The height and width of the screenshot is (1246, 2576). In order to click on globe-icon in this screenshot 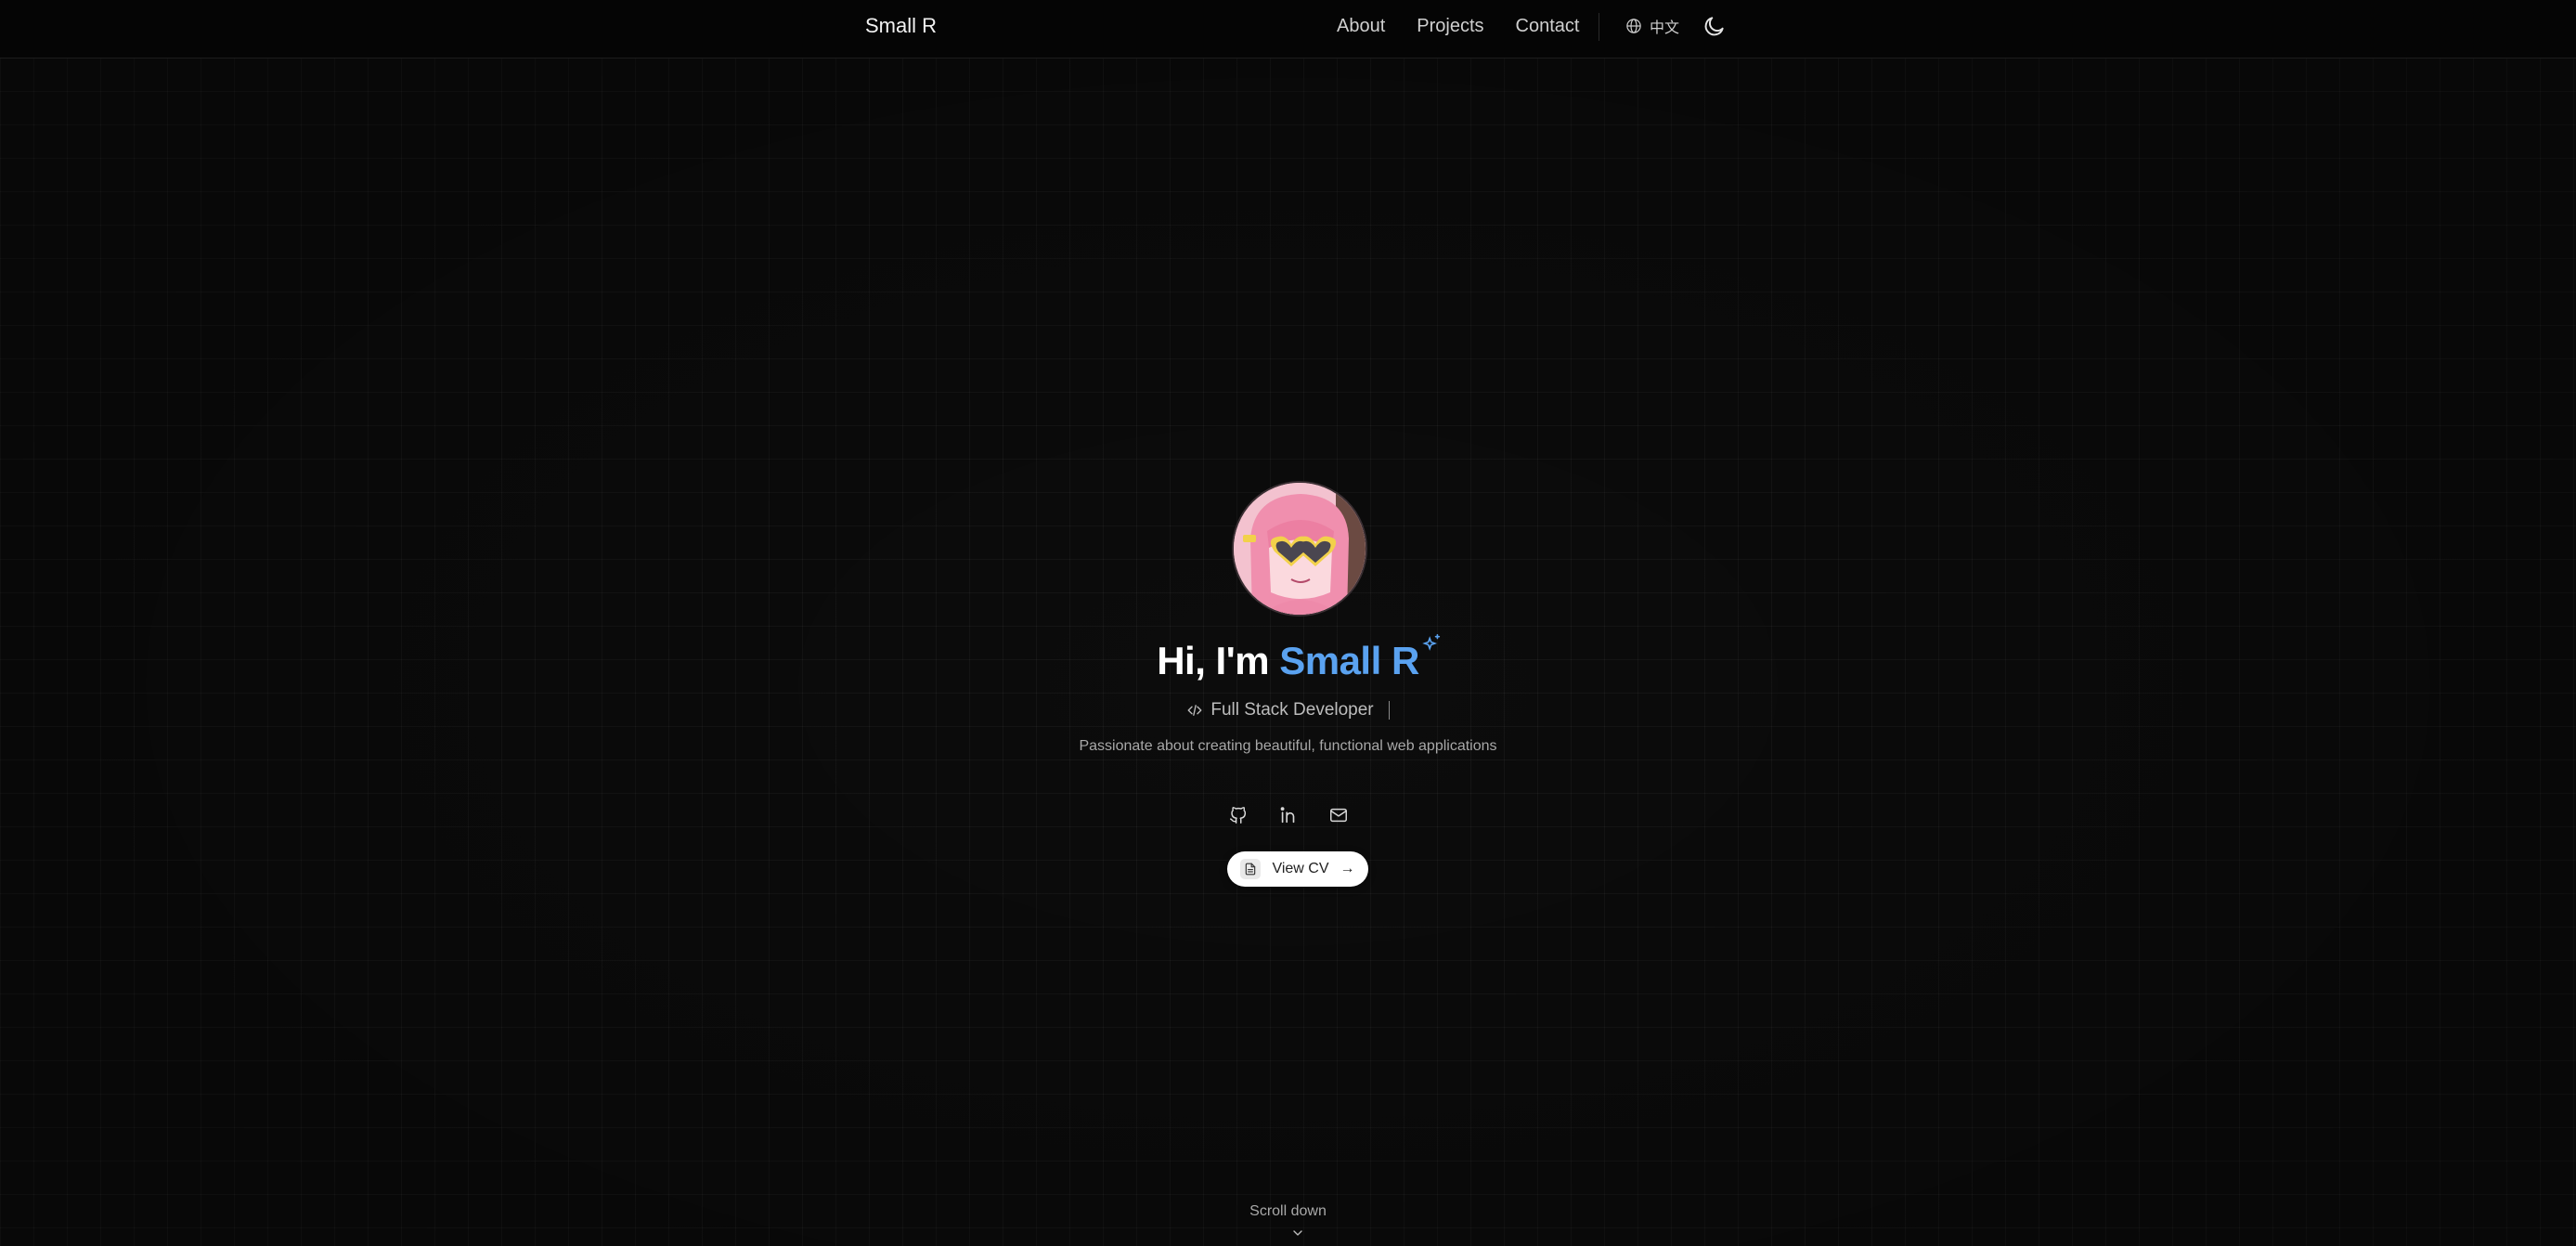, I will do `click(1633, 26)`.